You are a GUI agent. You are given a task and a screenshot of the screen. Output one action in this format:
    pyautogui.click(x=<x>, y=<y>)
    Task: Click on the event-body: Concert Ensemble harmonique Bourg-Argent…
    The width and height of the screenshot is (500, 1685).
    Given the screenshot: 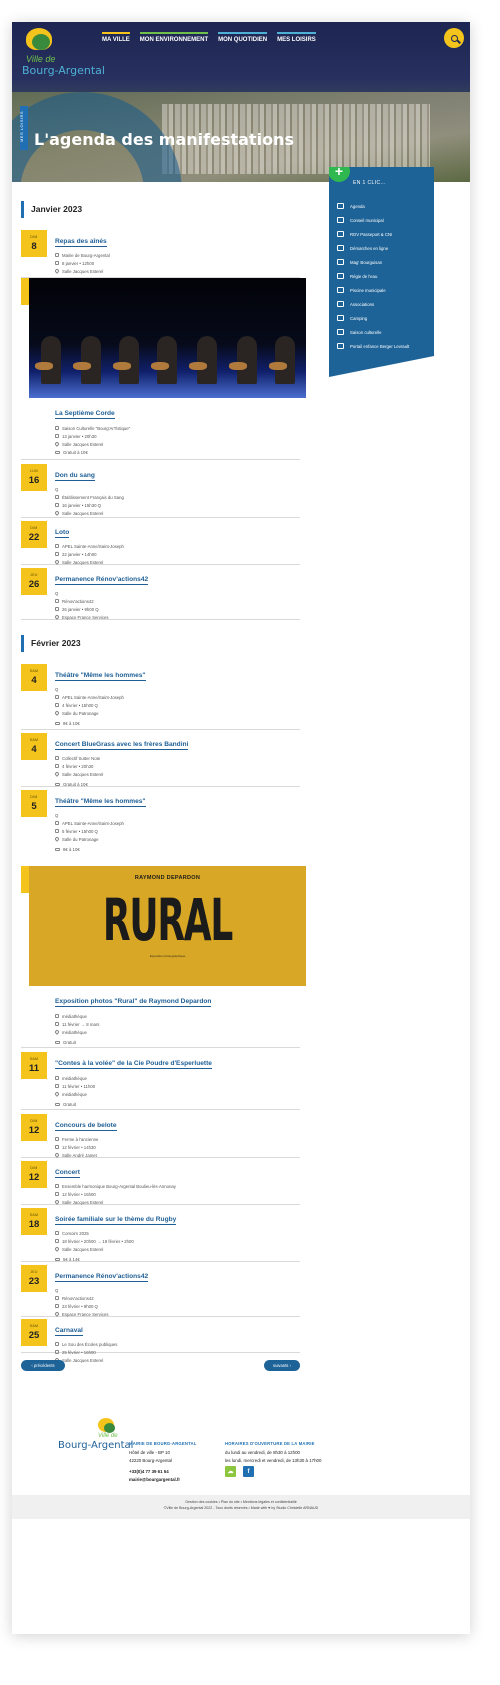 What is the action you would take?
    pyautogui.click(x=177, y=1183)
    